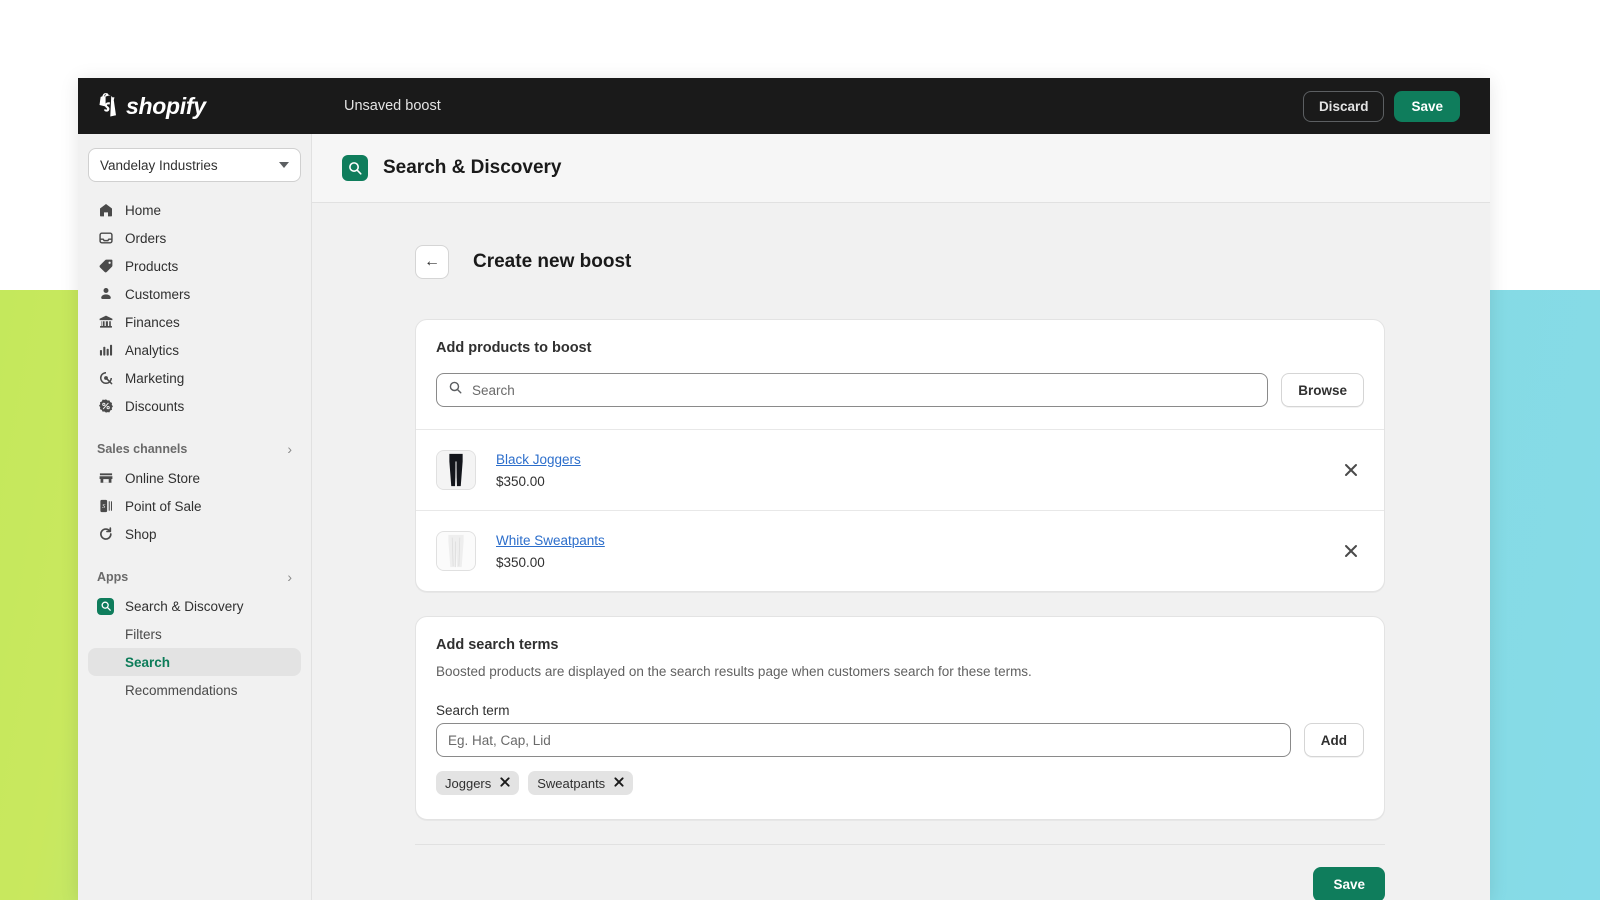 This screenshot has width=1600, height=900. I want to click on store-name: Vandelay Industries, so click(159, 165).